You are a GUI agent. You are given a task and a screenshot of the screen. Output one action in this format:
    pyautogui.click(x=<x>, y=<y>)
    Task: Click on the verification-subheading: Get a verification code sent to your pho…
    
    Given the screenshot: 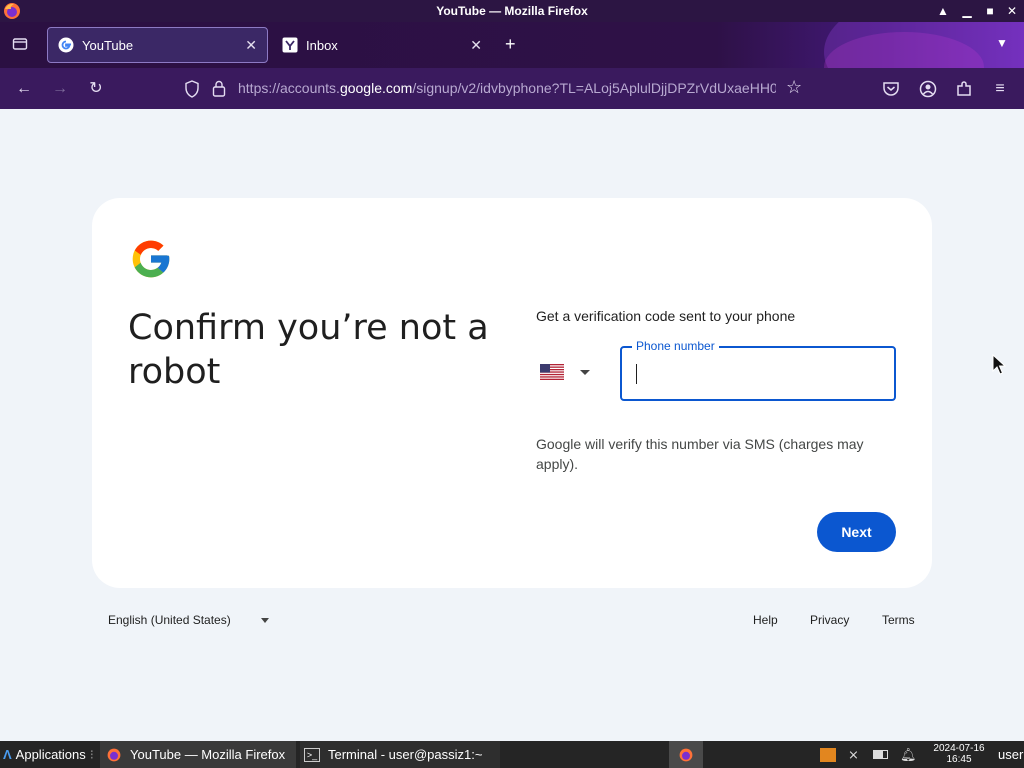 What is the action you would take?
    pyautogui.click(x=666, y=316)
    